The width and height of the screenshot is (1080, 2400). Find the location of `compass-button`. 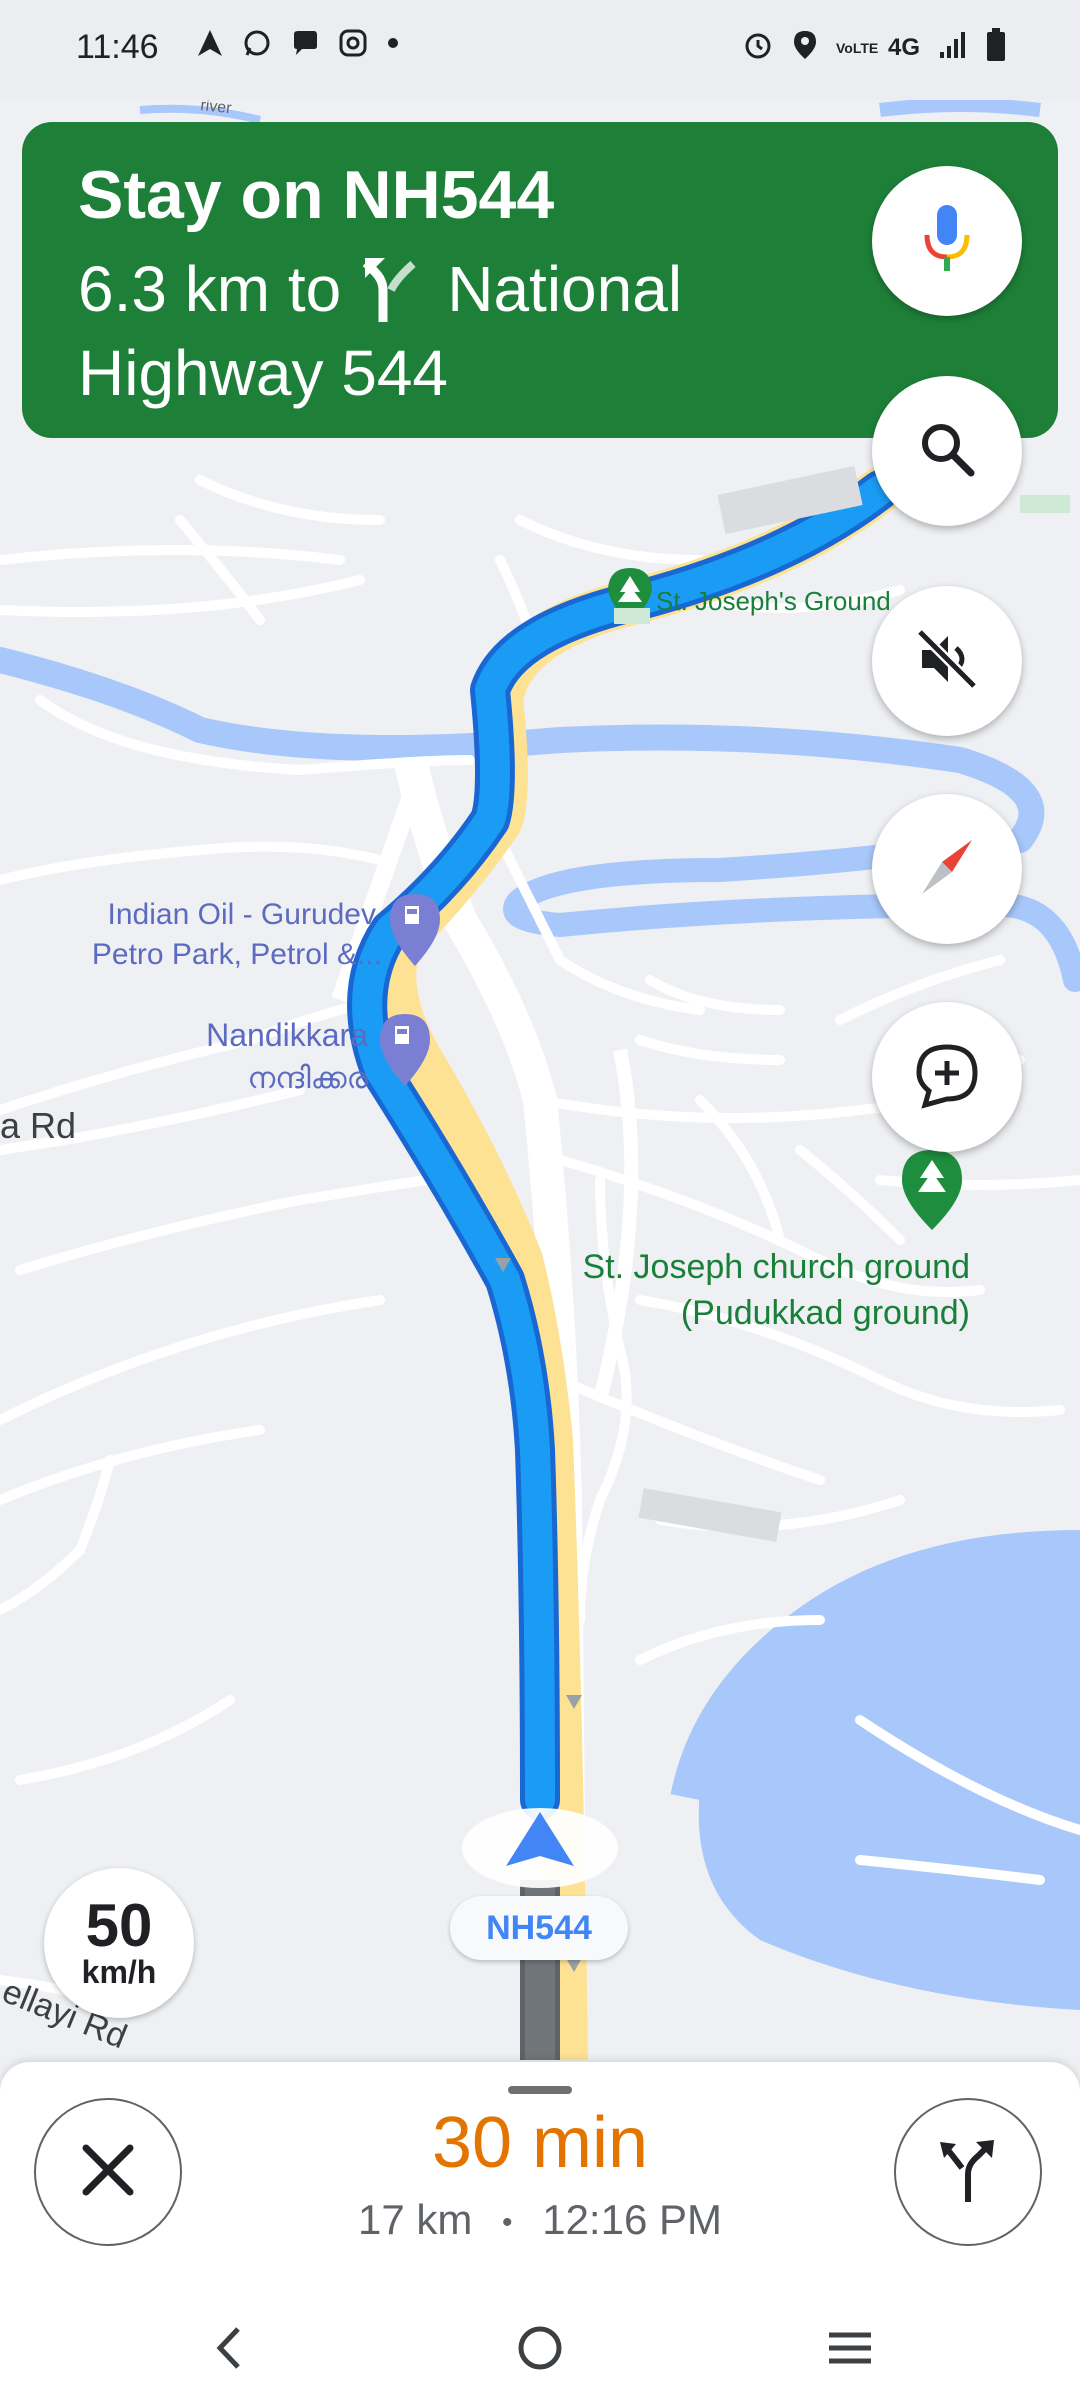

compass-button is located at coordinates (947, 869).